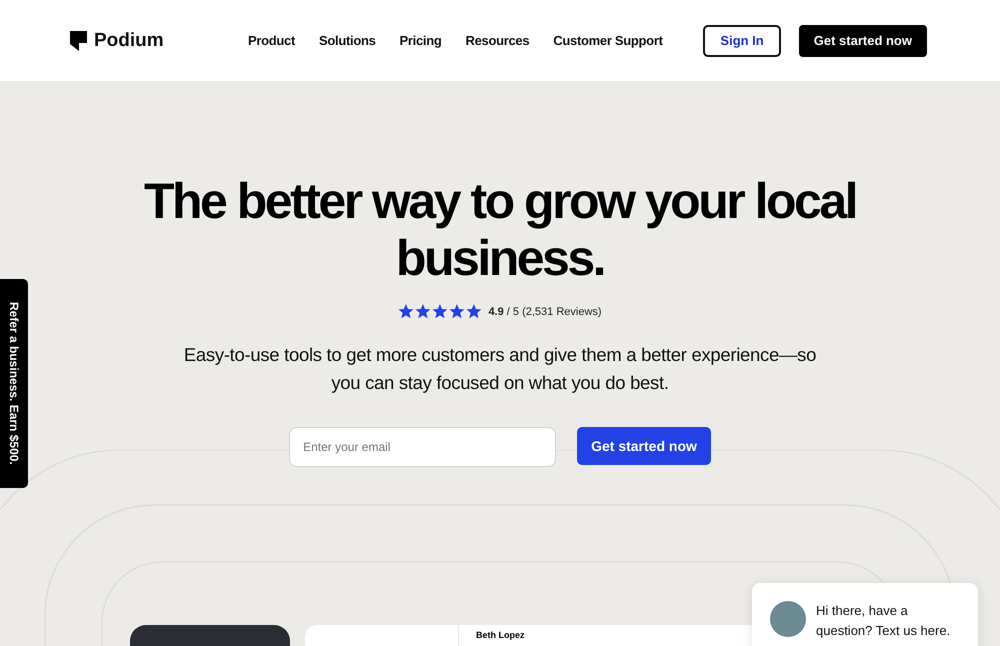 This screenshot has height=646, width=1000. I want to click on avatar, so click(788, 619).